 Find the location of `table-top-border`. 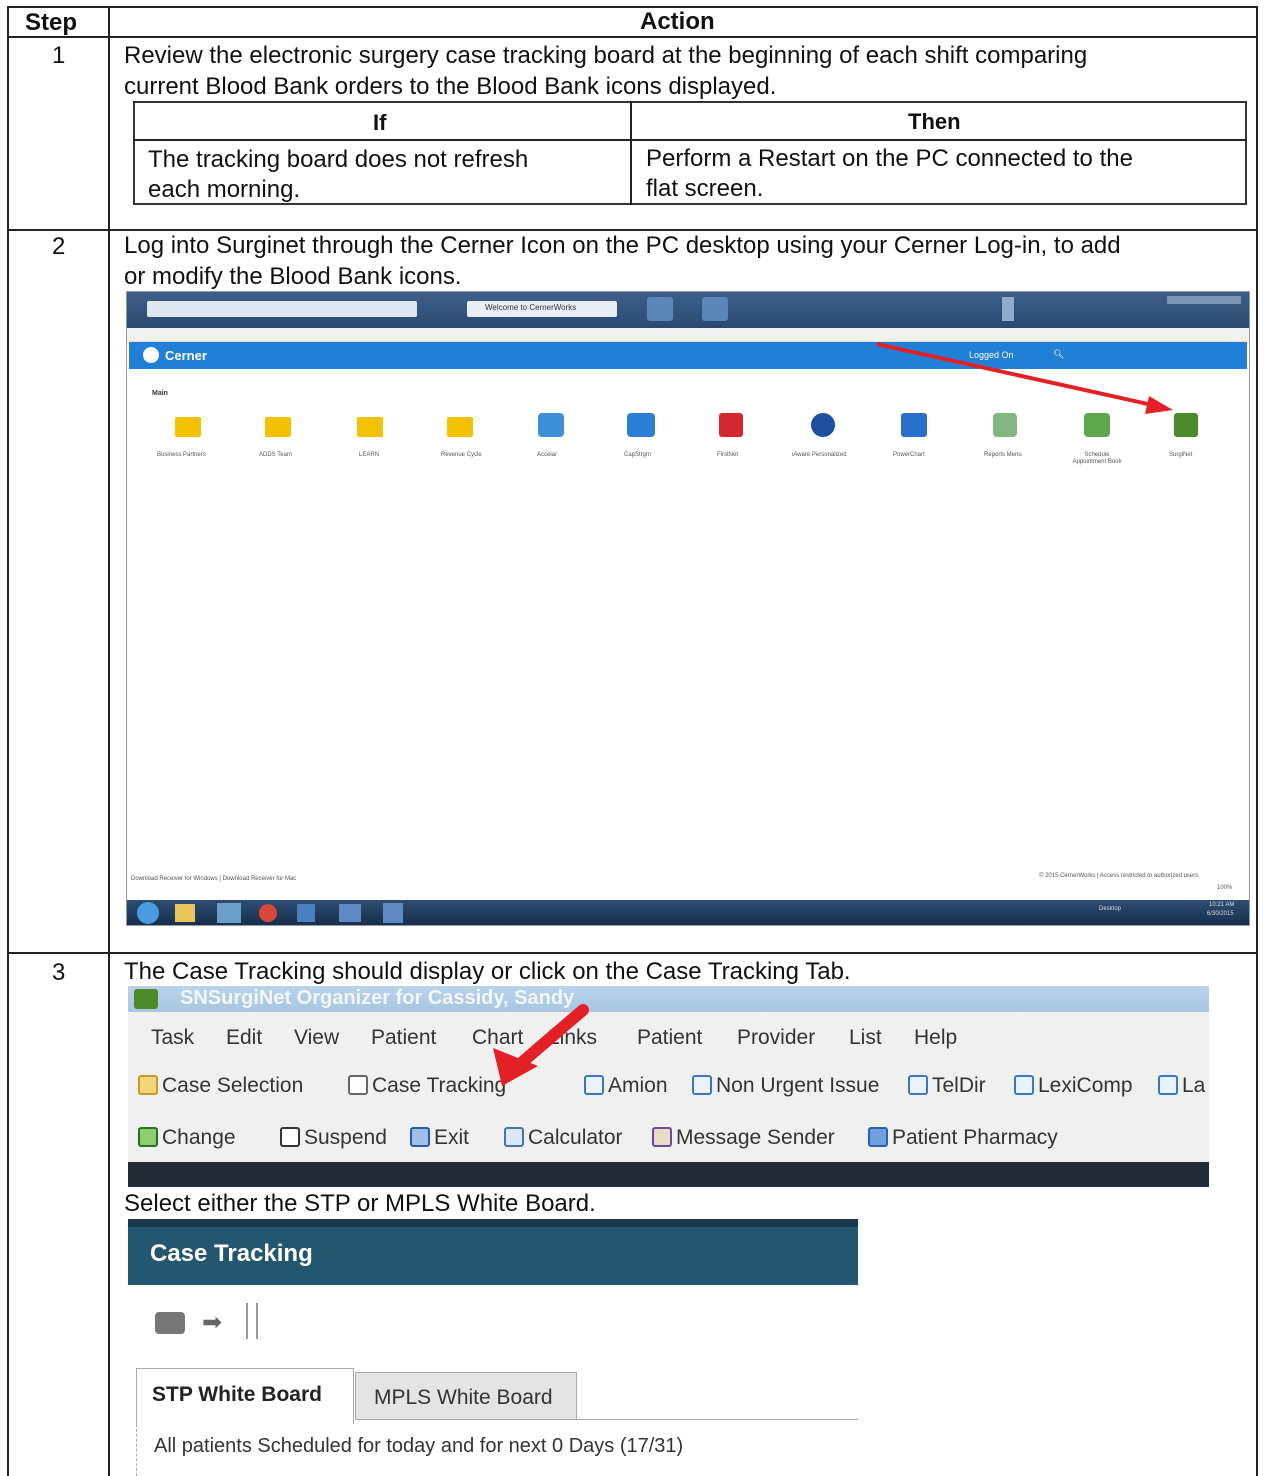

table-top-border is located at coordinates (632, 7).